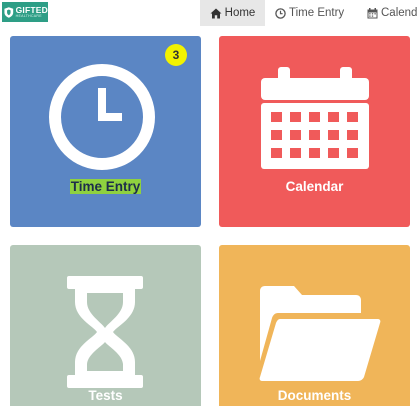 The width and height of the screenshot is (417, 406). I want to click on folder-open-icon, so click(320, 333).